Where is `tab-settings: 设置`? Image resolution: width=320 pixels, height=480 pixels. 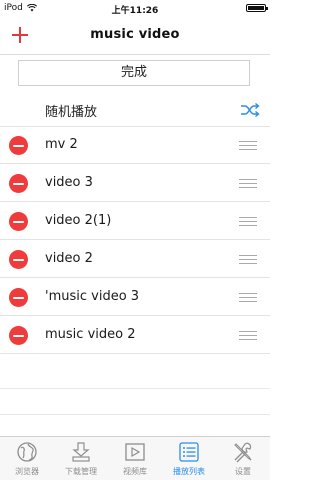 tab-settings: 设置 is located at coordinates (243, 458).